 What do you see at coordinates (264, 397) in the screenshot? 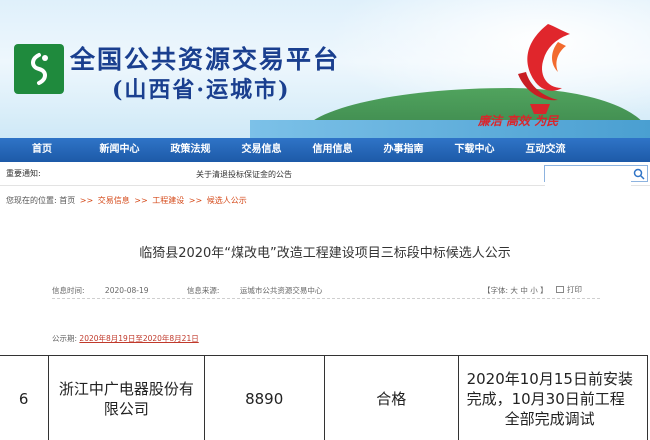
I see `table-cell-price: 8890` at bounding box center [264, 397].